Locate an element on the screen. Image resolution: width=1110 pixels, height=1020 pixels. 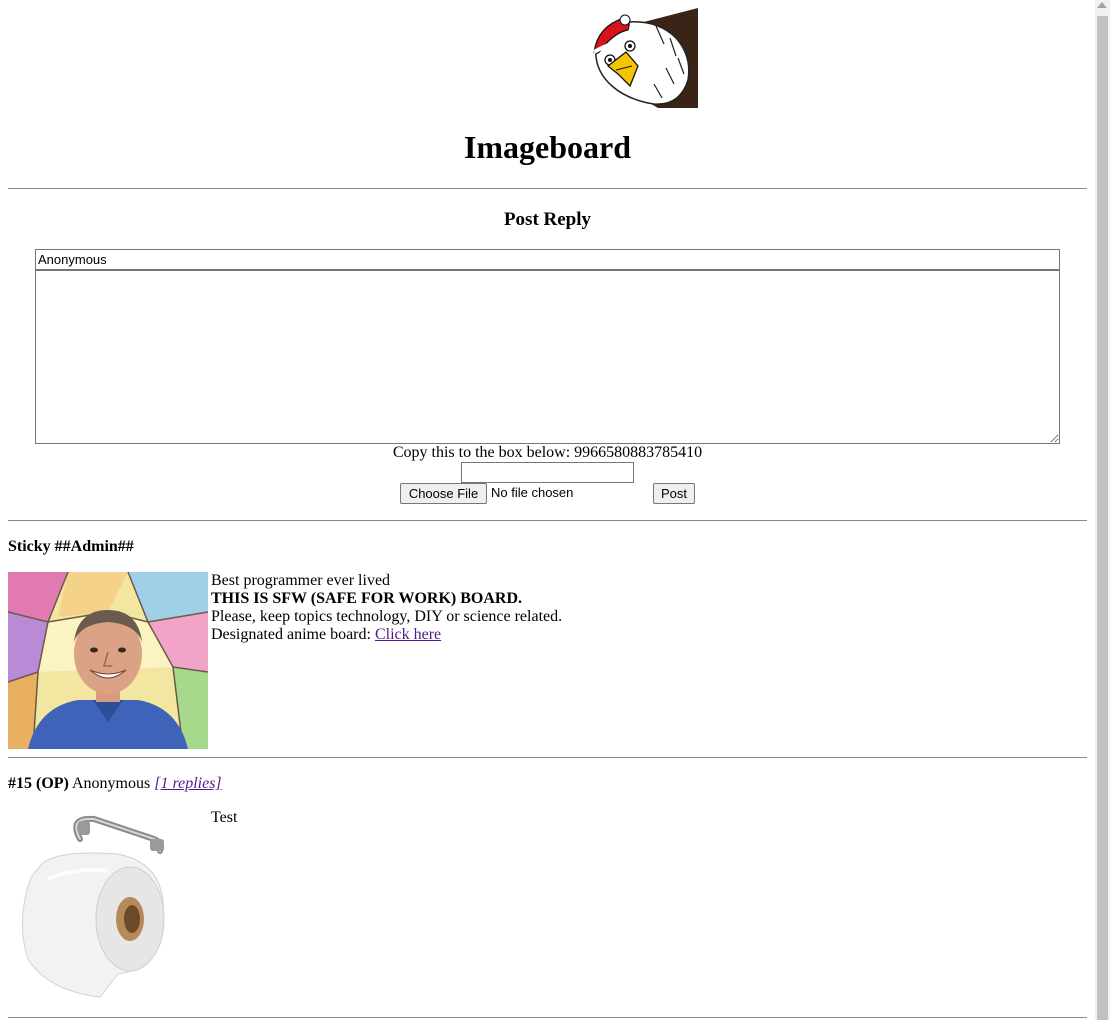
sticky-line-2: THIS IS SFW (SAFE FOR WORK) BOARD. is located at coordinates (367, 598).